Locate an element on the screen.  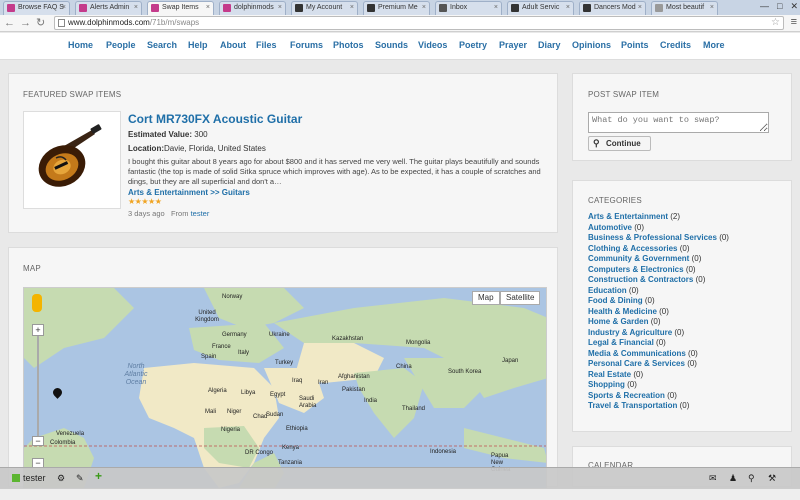
rating-stars: ★★★★★ is located at coordinates (145, 201).